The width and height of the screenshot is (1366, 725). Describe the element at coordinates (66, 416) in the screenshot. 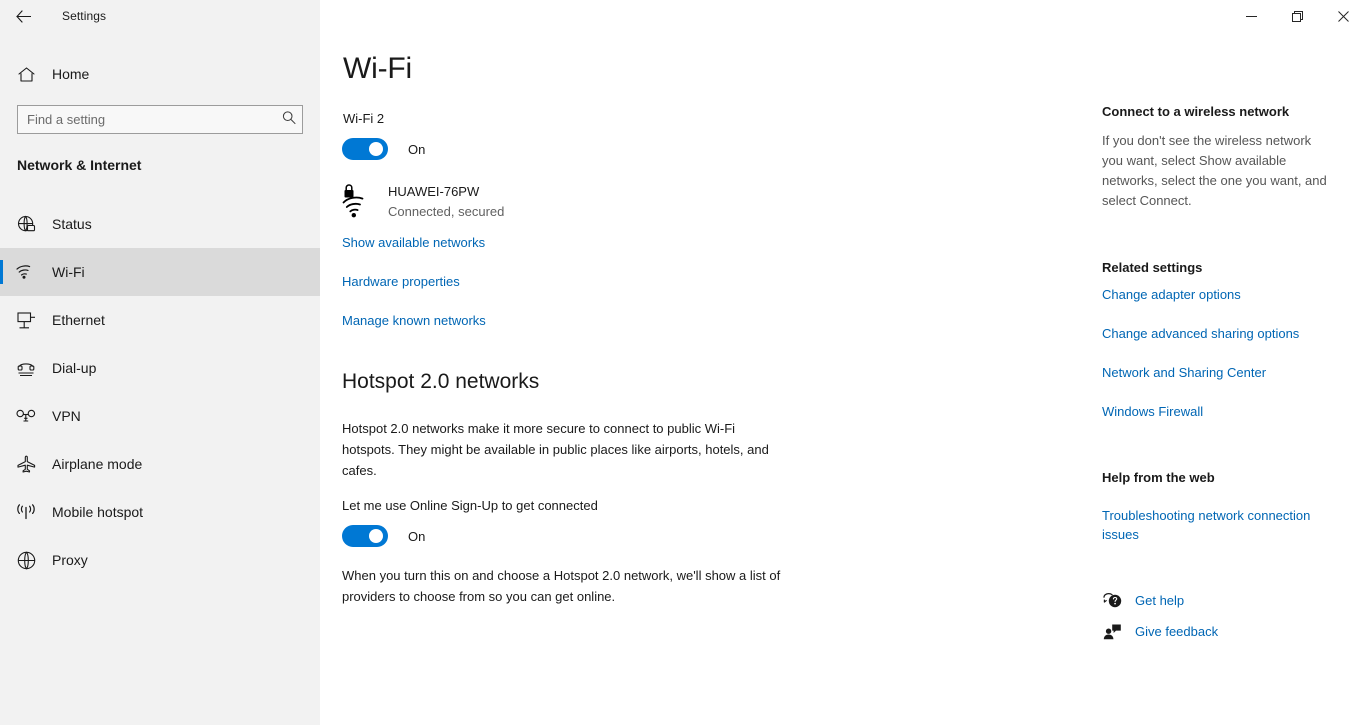

I see `sidebar-item-label: VPN` at that location.